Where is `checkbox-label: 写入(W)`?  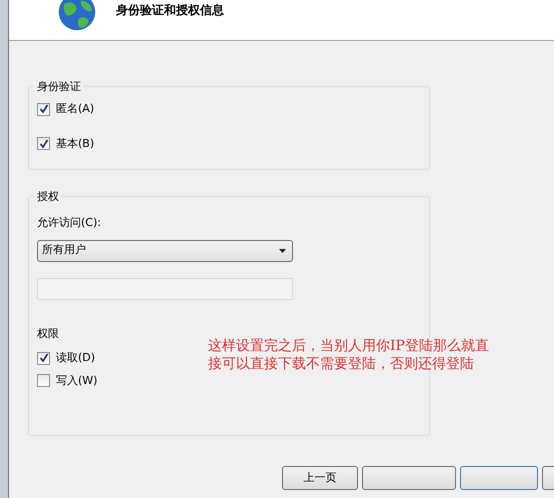
checkbox-label: 写入(W) is located at coordinates (77, 380).